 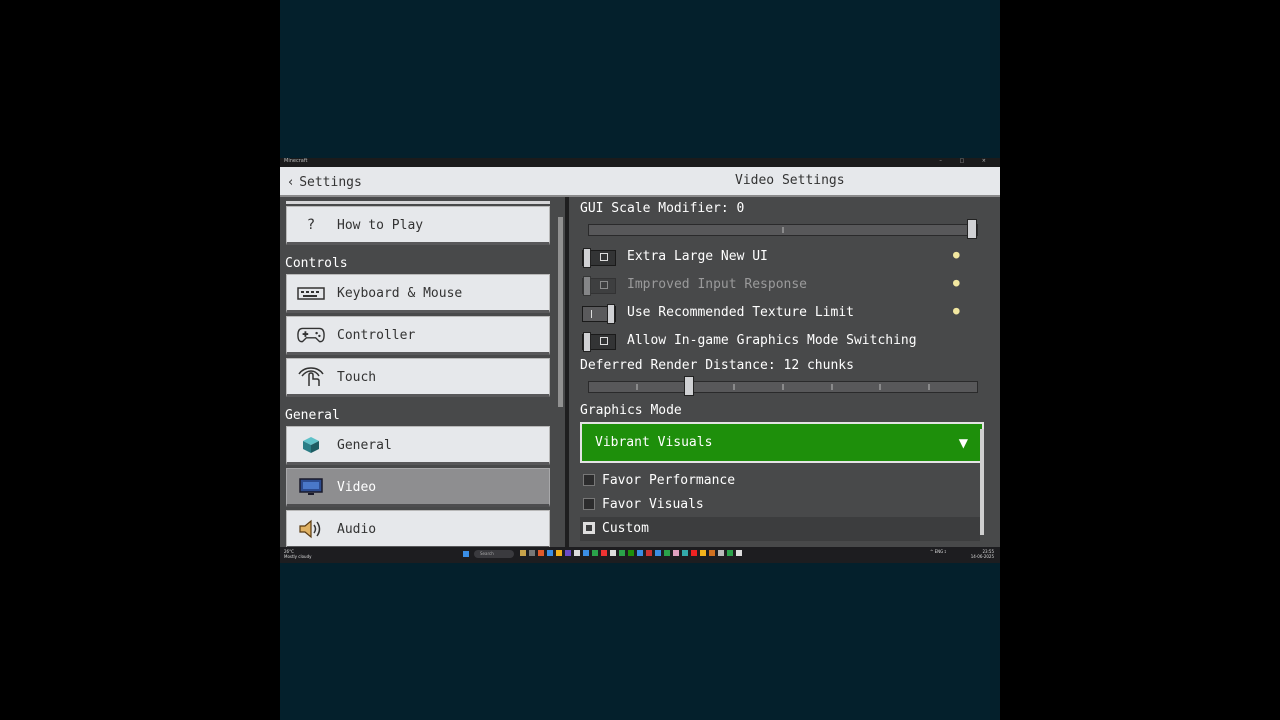 I want to click on gui-scale-slider, so click(x=783, y=229).